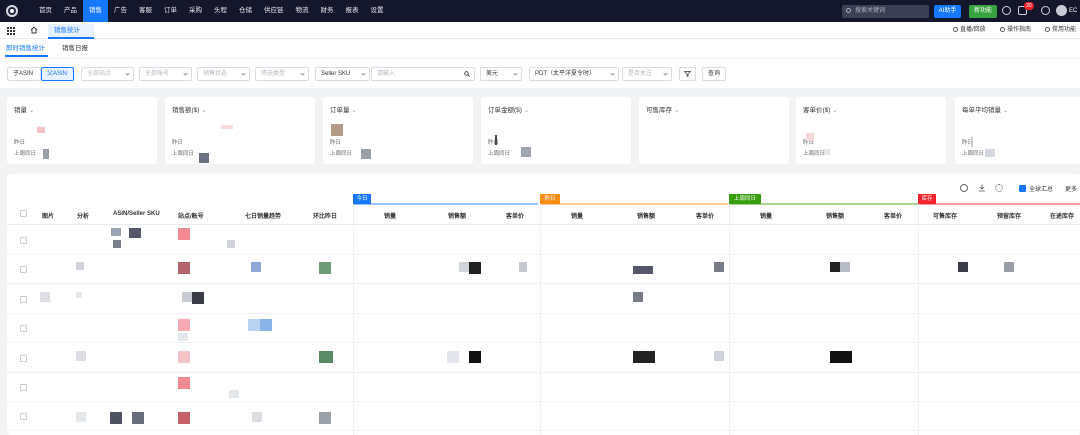 This screenshot has height=435, width=1080. Describe the element at coordinates (1061, 10) in the screenshot. I see `avatar` at that location.